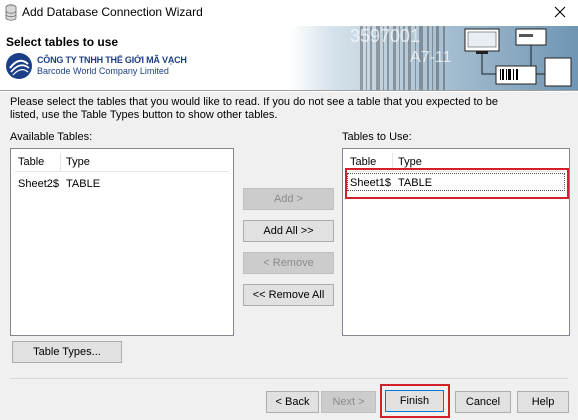 The image size is (578, 420). What do you see at coordinates (11, 12) in the screenshot?
I see `database-icon` at bounding box center [11, 12].